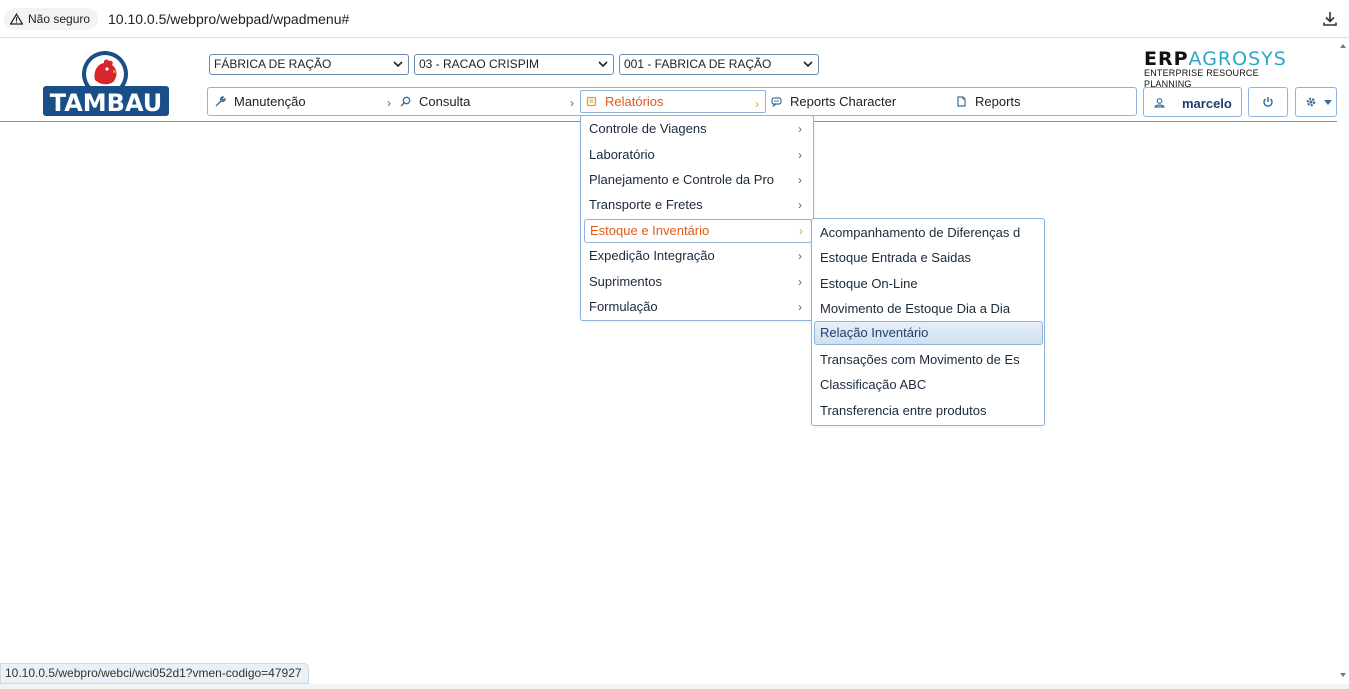  I want to click on menu-item-label: Formulação, so click(623, 306).